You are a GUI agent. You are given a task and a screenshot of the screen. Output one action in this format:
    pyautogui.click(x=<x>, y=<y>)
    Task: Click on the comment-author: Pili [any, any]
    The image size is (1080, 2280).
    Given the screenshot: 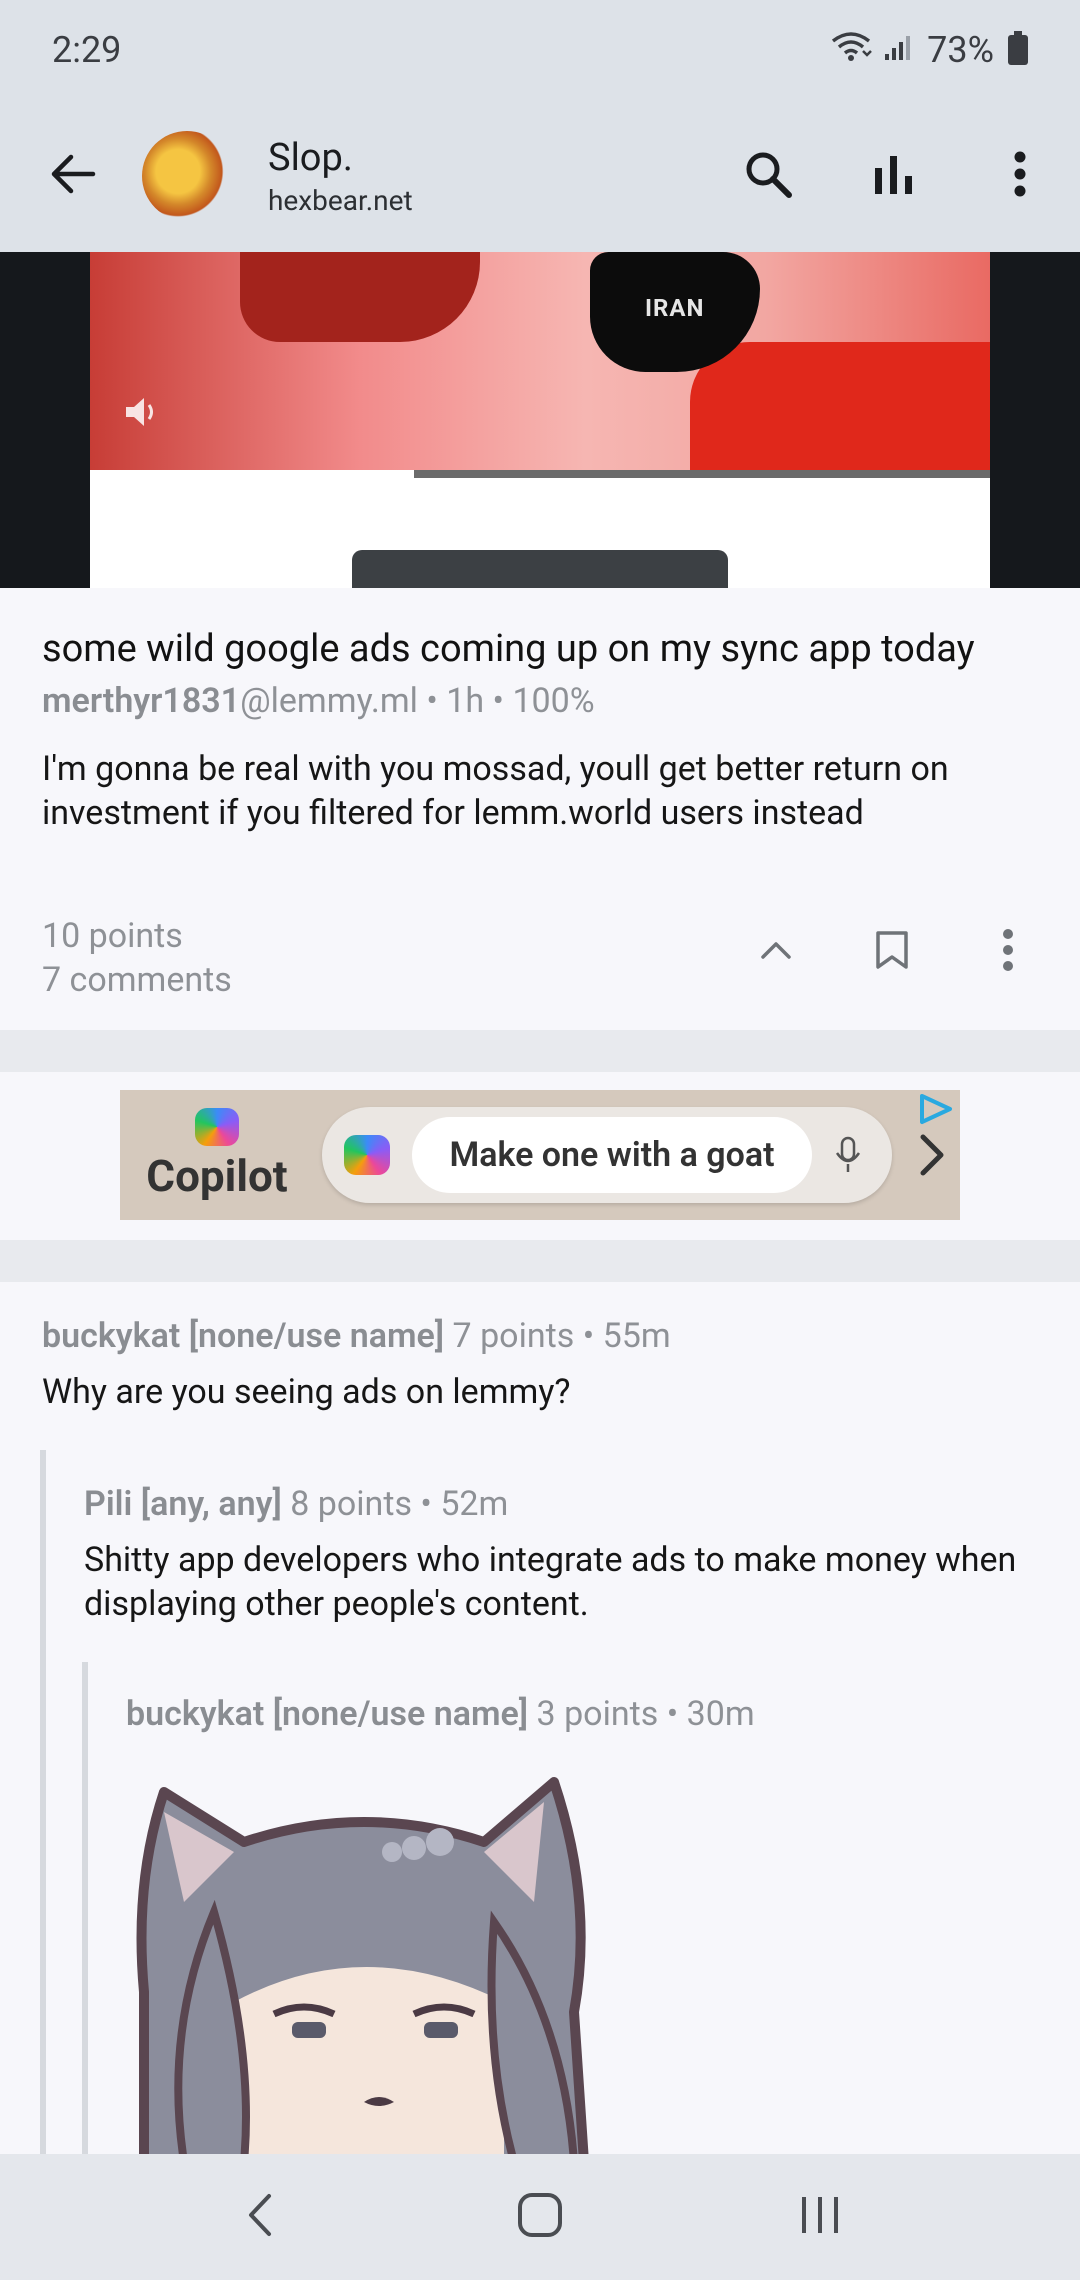 What is the action you would take?
    pyautogui.click(x=183, y=1504)
    